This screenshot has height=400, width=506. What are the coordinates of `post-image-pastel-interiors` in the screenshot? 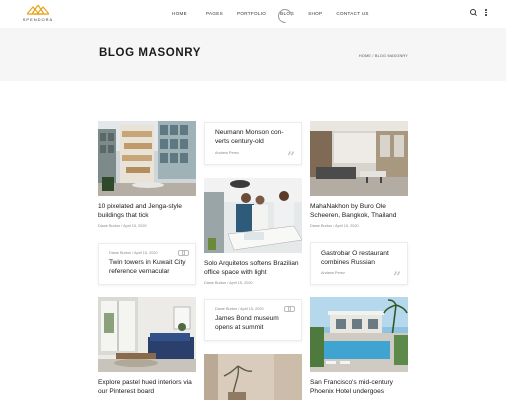 It's located at (147, 334).